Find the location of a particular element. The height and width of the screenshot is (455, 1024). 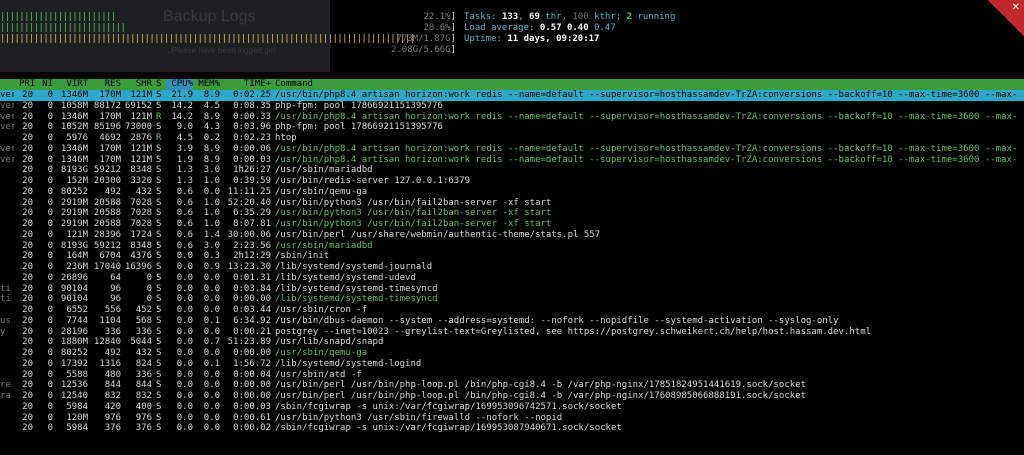

process-command: /usr/sbin/cron -f is located at coordinates (321, 310).